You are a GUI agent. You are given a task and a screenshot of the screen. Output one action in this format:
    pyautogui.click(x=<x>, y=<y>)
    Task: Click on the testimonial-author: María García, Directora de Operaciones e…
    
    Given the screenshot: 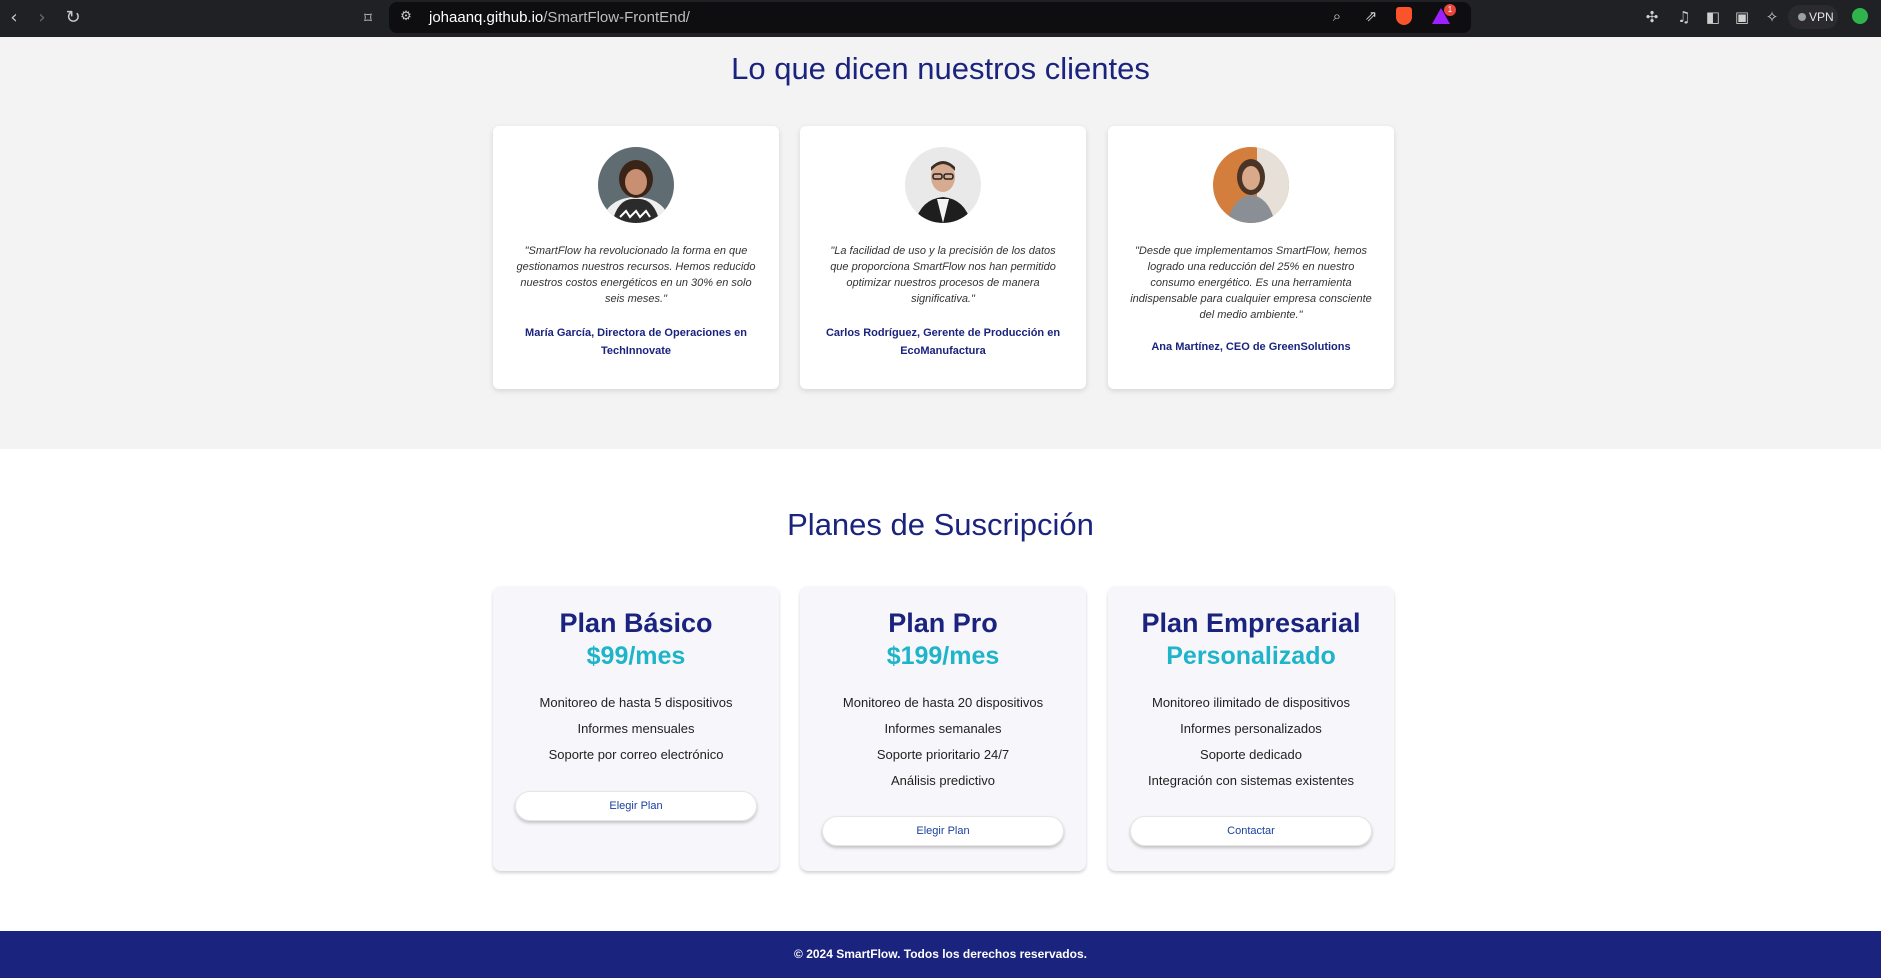 What is the action you would take?
    pyautogui.click(x=636, y=342)
    